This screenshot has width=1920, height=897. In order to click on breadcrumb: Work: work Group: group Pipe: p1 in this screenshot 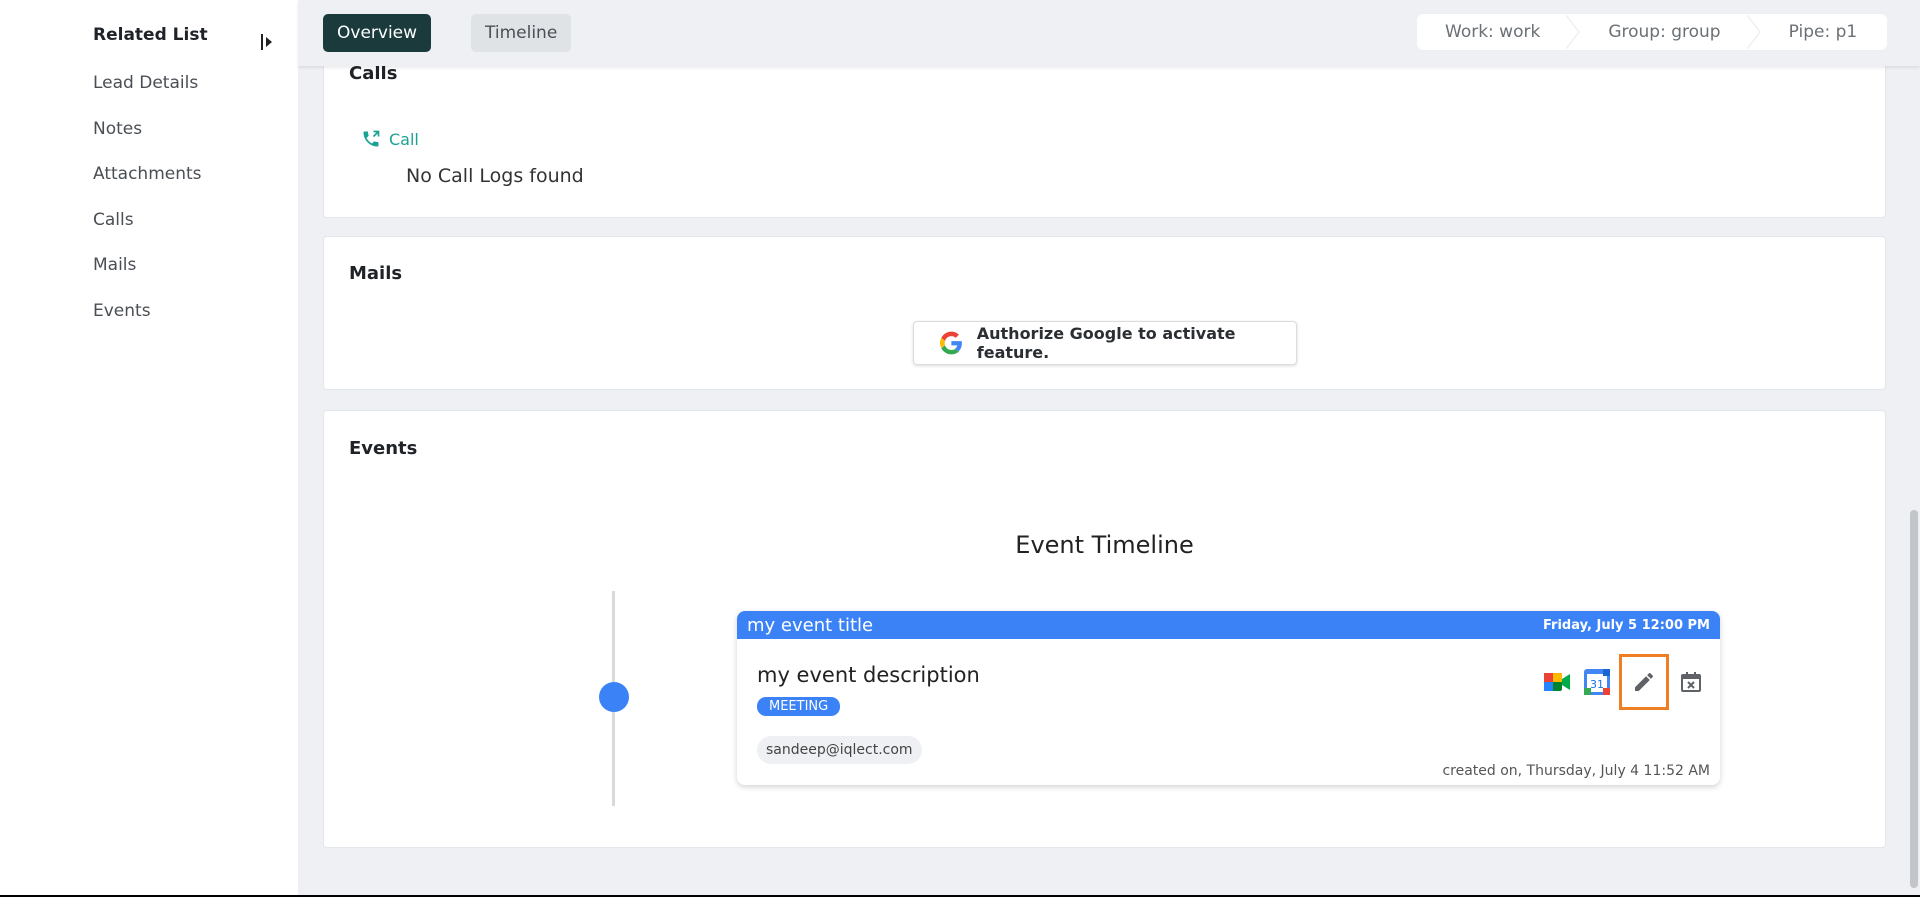, I will do `click(1652, 32)`.